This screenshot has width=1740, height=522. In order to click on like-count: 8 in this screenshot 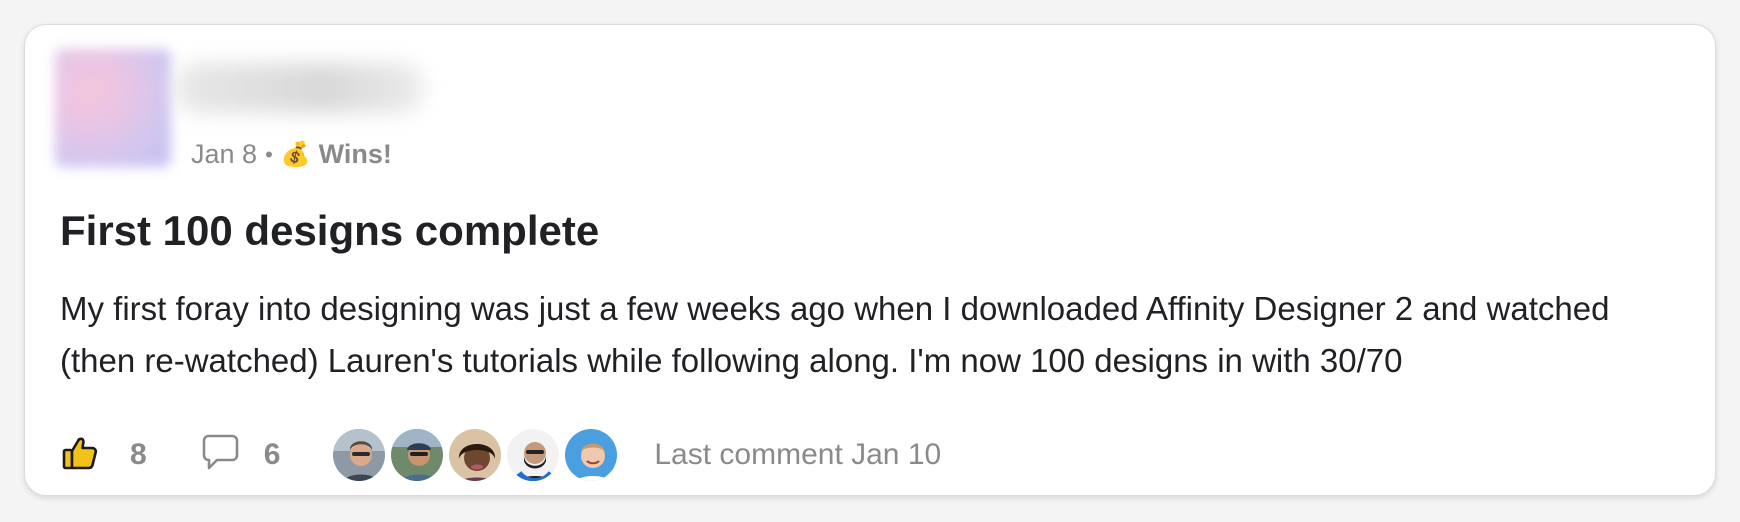, I will do `click(138, 454)`.